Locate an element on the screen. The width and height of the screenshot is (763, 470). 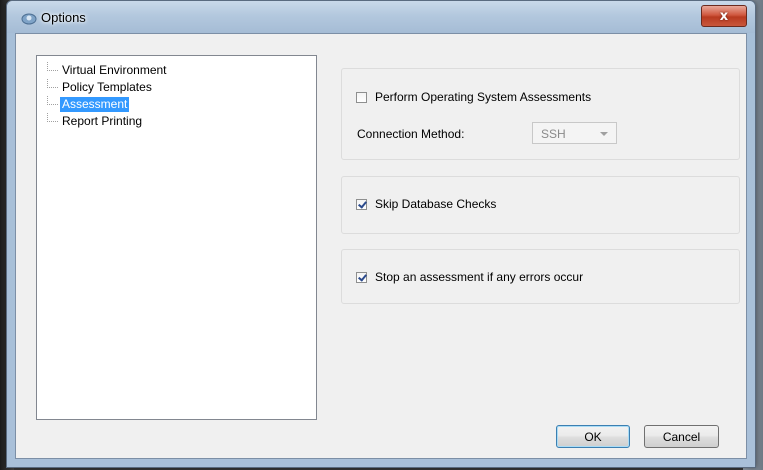
os-assessment-checkbox-row: Perform Operating System Assessments is located at coordinates (473, 97).